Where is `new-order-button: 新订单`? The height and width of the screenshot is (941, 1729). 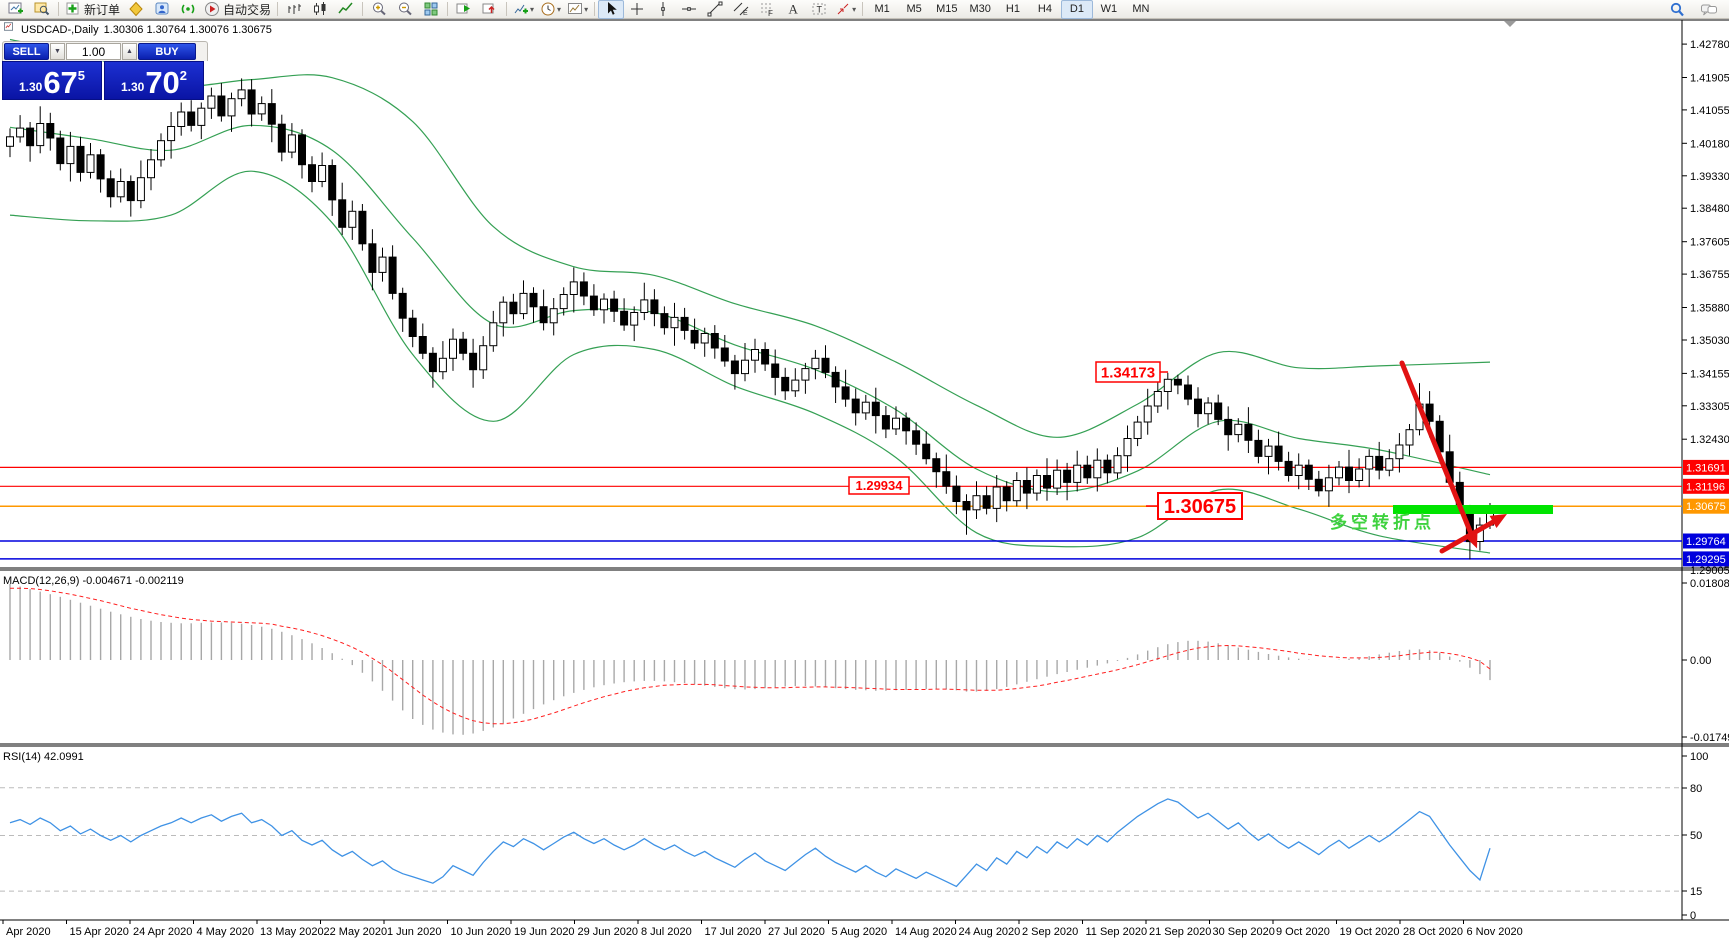
new-order-button: 新订单 is located at coordinates (92, 9).